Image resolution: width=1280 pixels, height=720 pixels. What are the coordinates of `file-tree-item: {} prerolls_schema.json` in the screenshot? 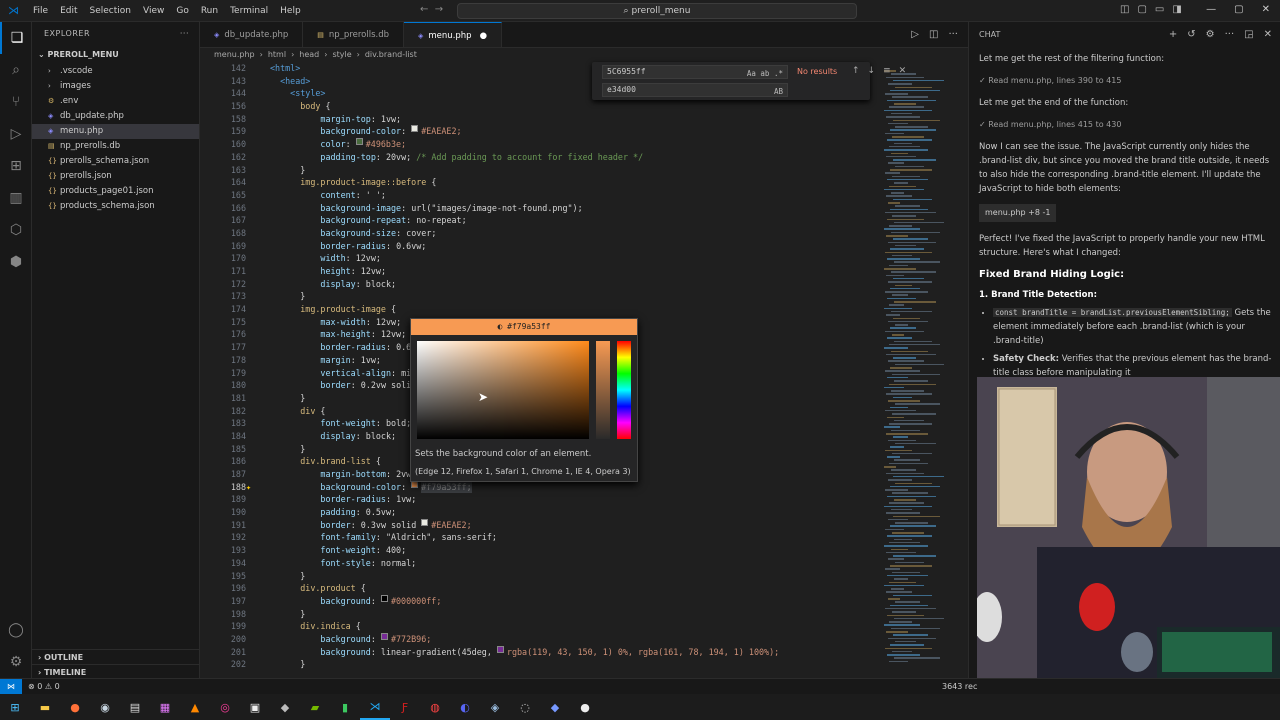 It's located at (115, 161).